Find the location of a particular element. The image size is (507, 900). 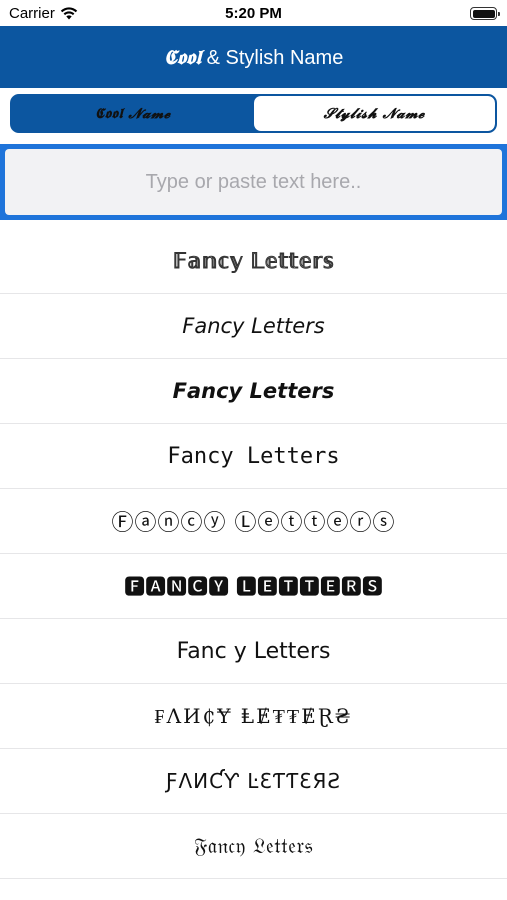

style-item-strikethrough: Fanc y Letters is located at coordinates (253, 651).